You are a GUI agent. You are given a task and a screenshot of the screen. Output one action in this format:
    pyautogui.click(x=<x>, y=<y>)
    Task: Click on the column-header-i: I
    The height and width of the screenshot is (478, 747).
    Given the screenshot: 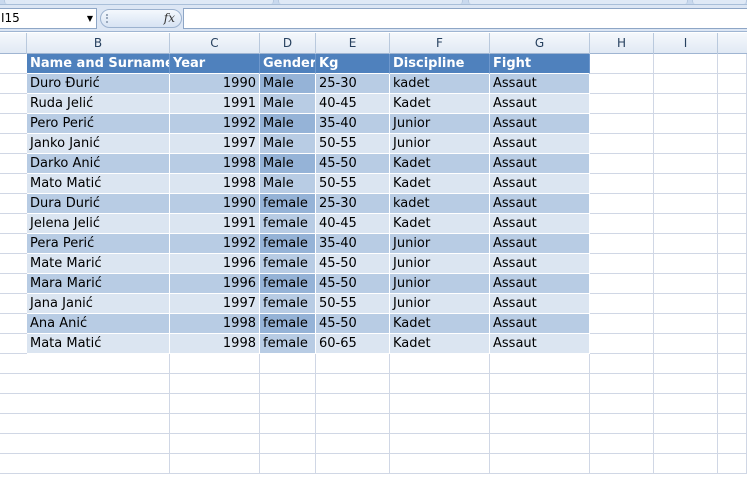 What is the action you would take?
    pyautogui.click(x=686, y=43)
    